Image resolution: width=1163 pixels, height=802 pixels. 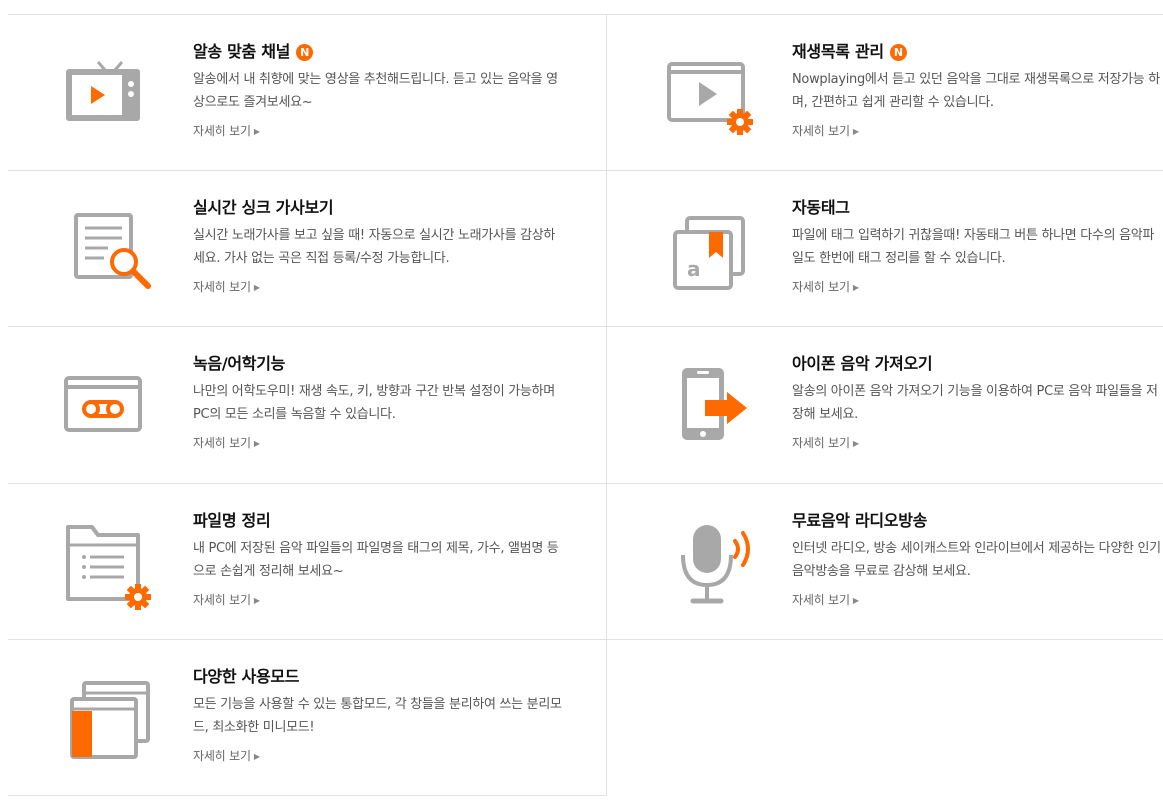 What do you see at coordinates (246, 676) in the screenshot?
I see `feature-title: 다양한 사용모드` at bounding box center [246, 676].